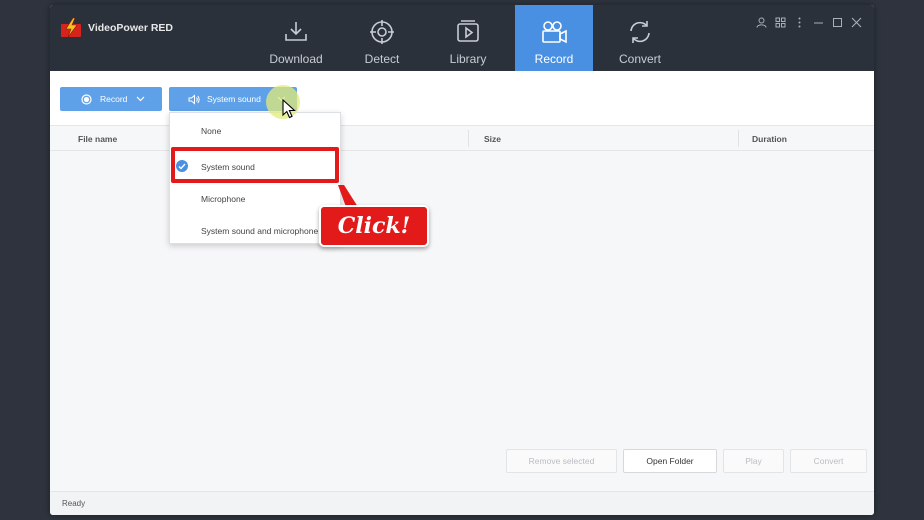 This screenshot has height=520, width=924. I want to click on more-menu-icon, so click(799, 22).